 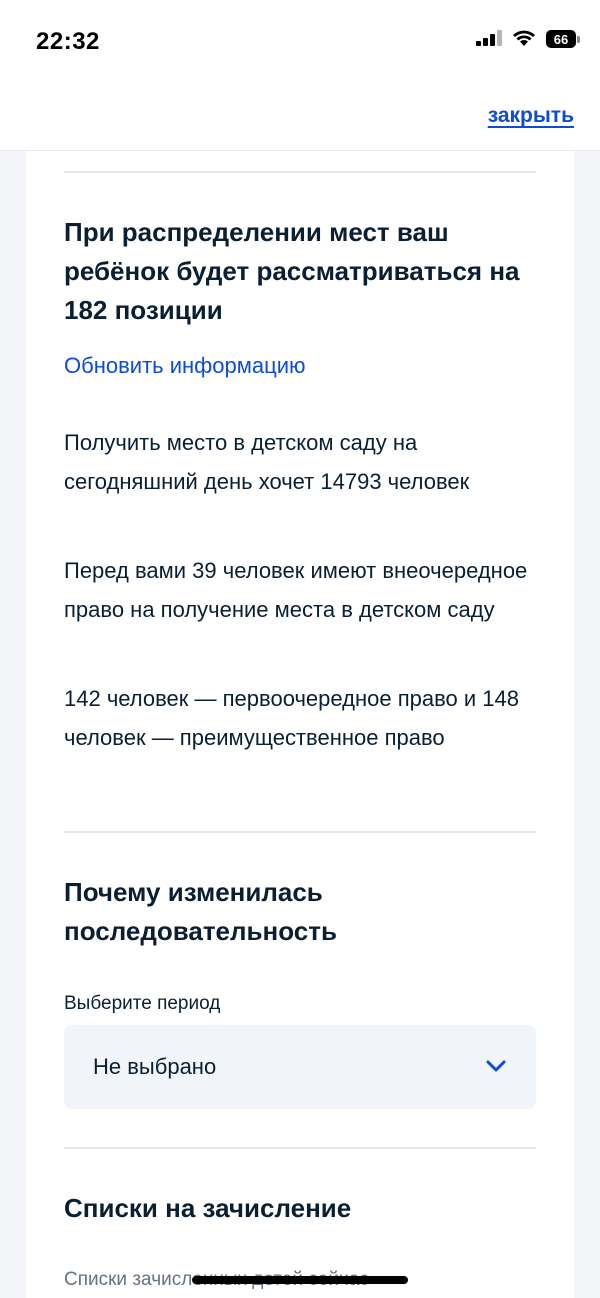 I want to click on status-time: 22:32, so click(x=68, y=41).